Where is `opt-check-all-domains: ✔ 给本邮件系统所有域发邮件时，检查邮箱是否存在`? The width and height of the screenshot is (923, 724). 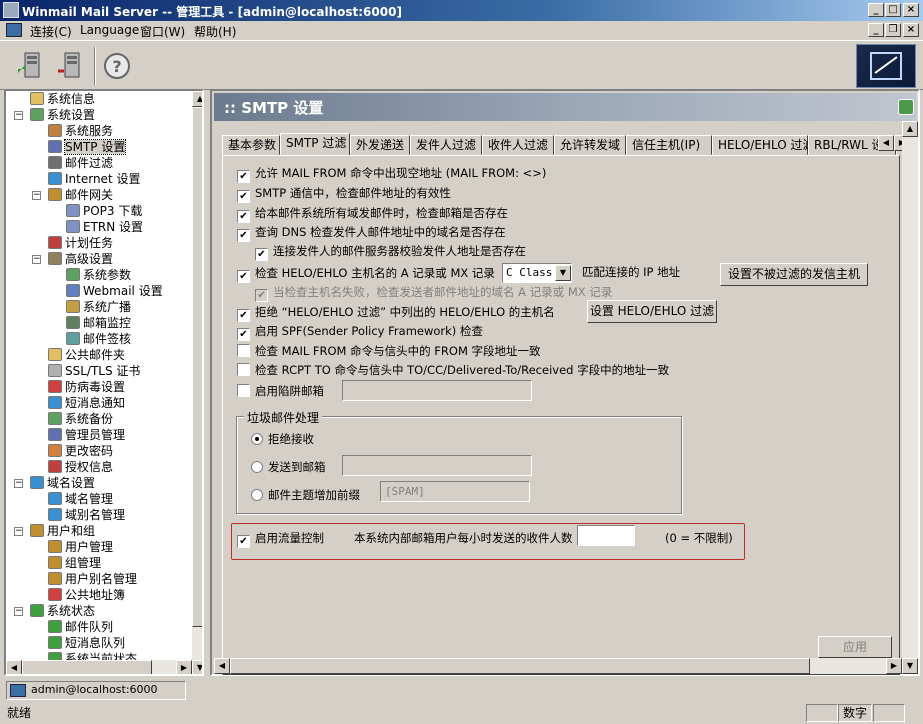
opt-check-all-domains: ✔ 给本邮件系统所有域发邮件时，检查邮箱是否存在 is located at coordinates (372, 214).